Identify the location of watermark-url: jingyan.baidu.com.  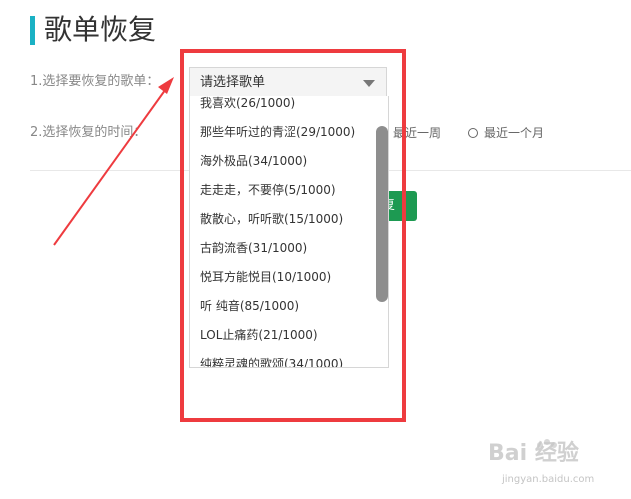
(548, 479).